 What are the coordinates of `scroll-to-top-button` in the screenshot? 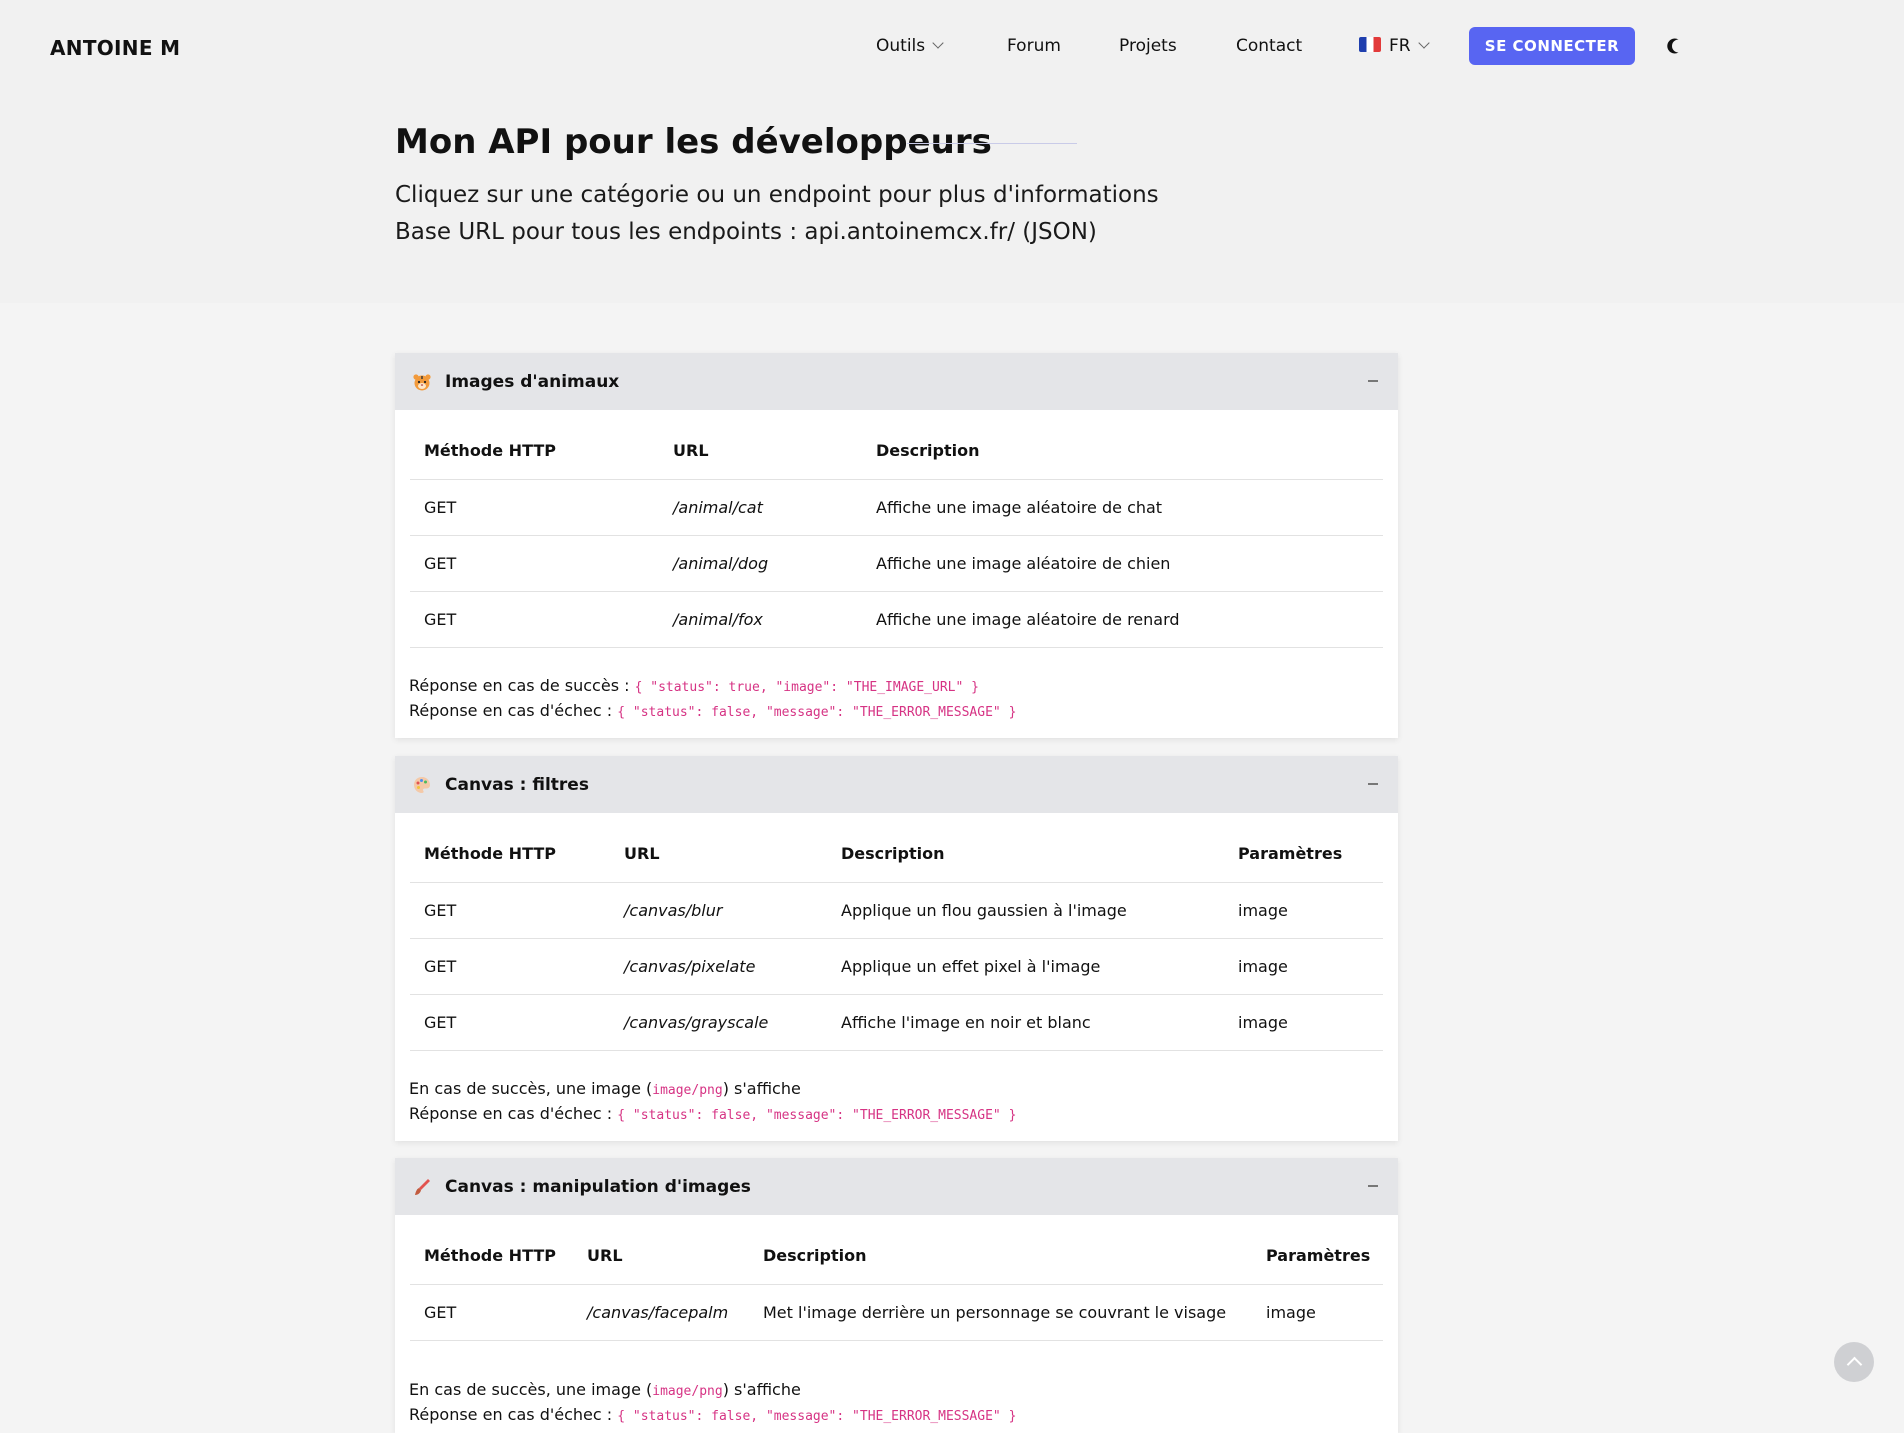 It's located at (1854, 1362).